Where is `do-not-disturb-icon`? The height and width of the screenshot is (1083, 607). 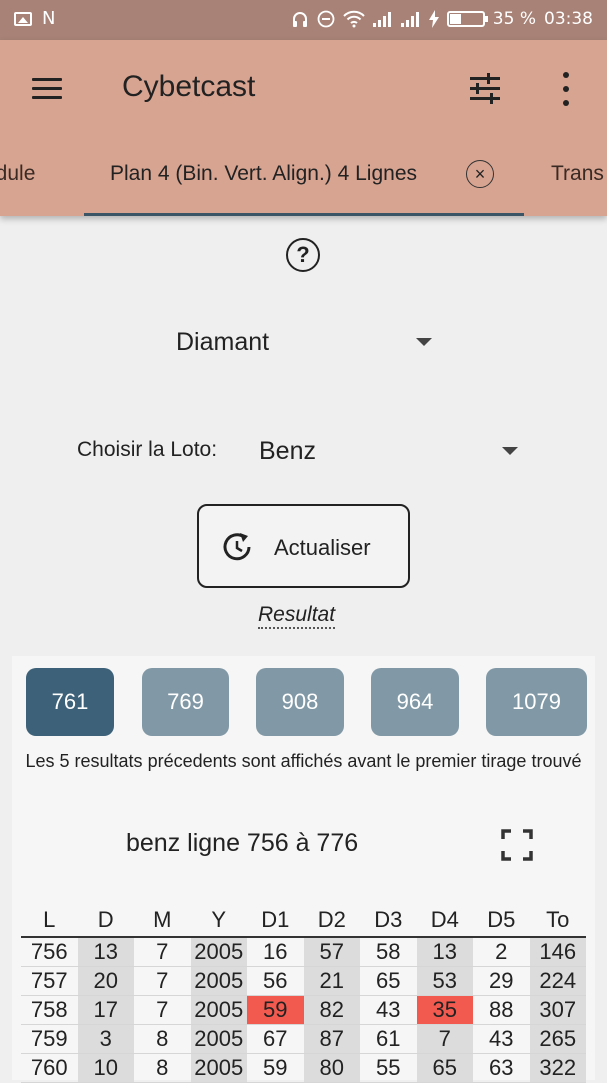
do-not-disturb-icon is located at coordinates (326, 19).